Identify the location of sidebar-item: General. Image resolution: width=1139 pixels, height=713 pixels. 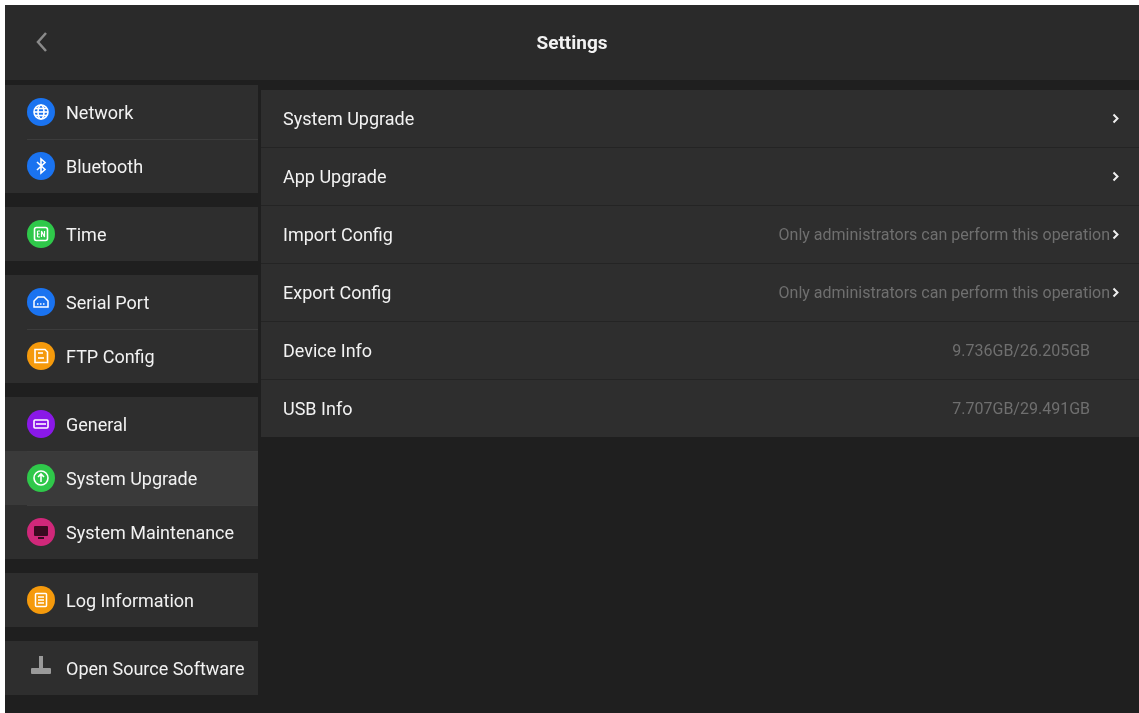
(131, 424).